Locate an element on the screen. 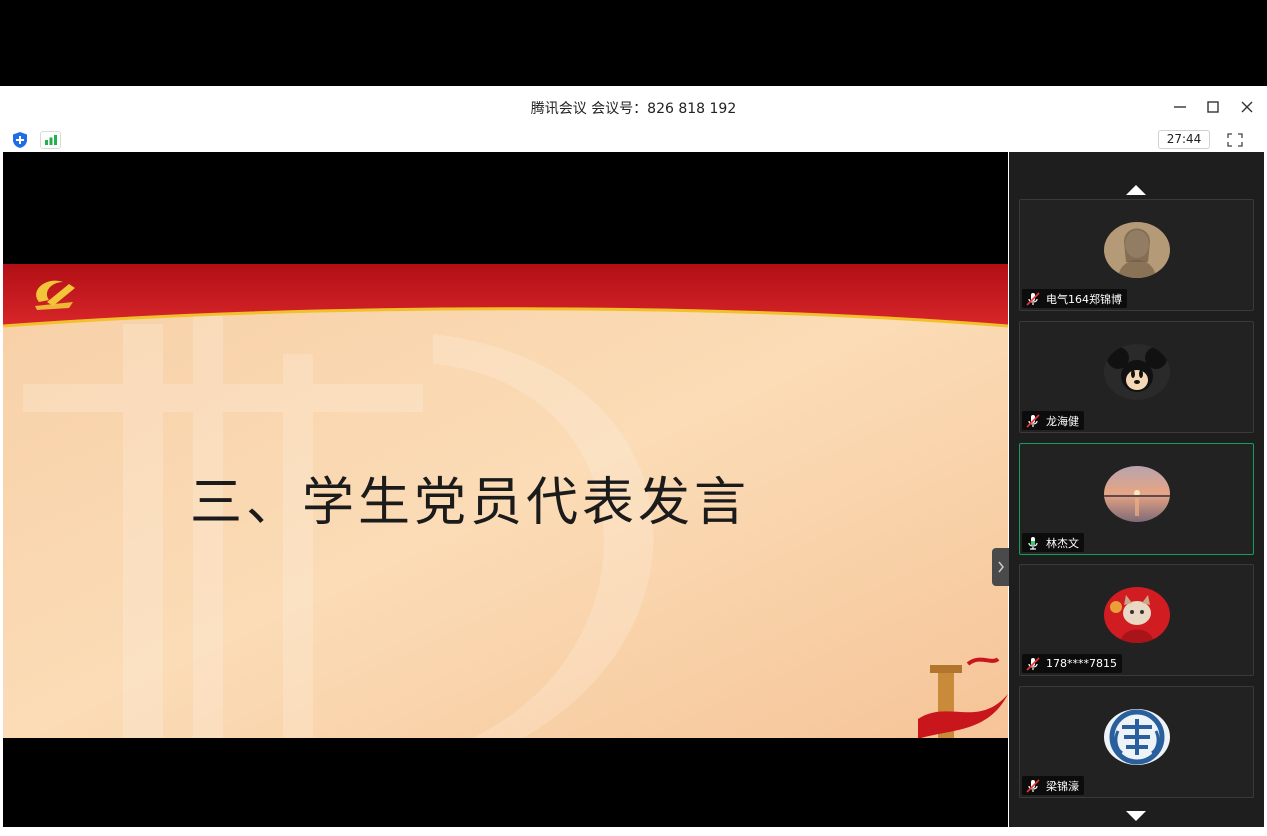 The height and width of the screenshot is (836, 1267). scroll-up-button is located at coordinates (1136, 189).